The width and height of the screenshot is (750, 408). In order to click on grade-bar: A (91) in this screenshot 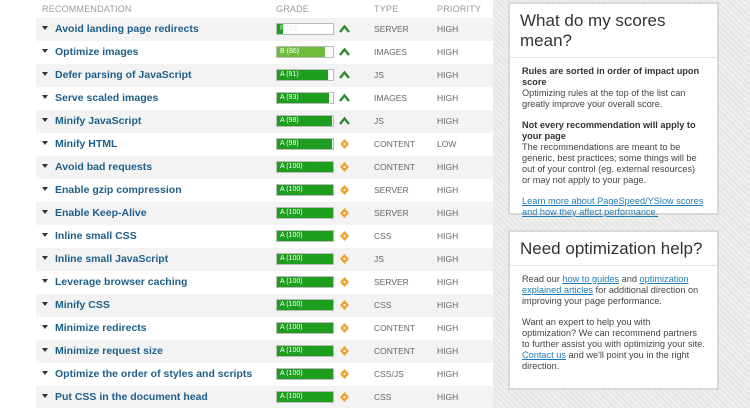, I will do `click(305, 75)`.